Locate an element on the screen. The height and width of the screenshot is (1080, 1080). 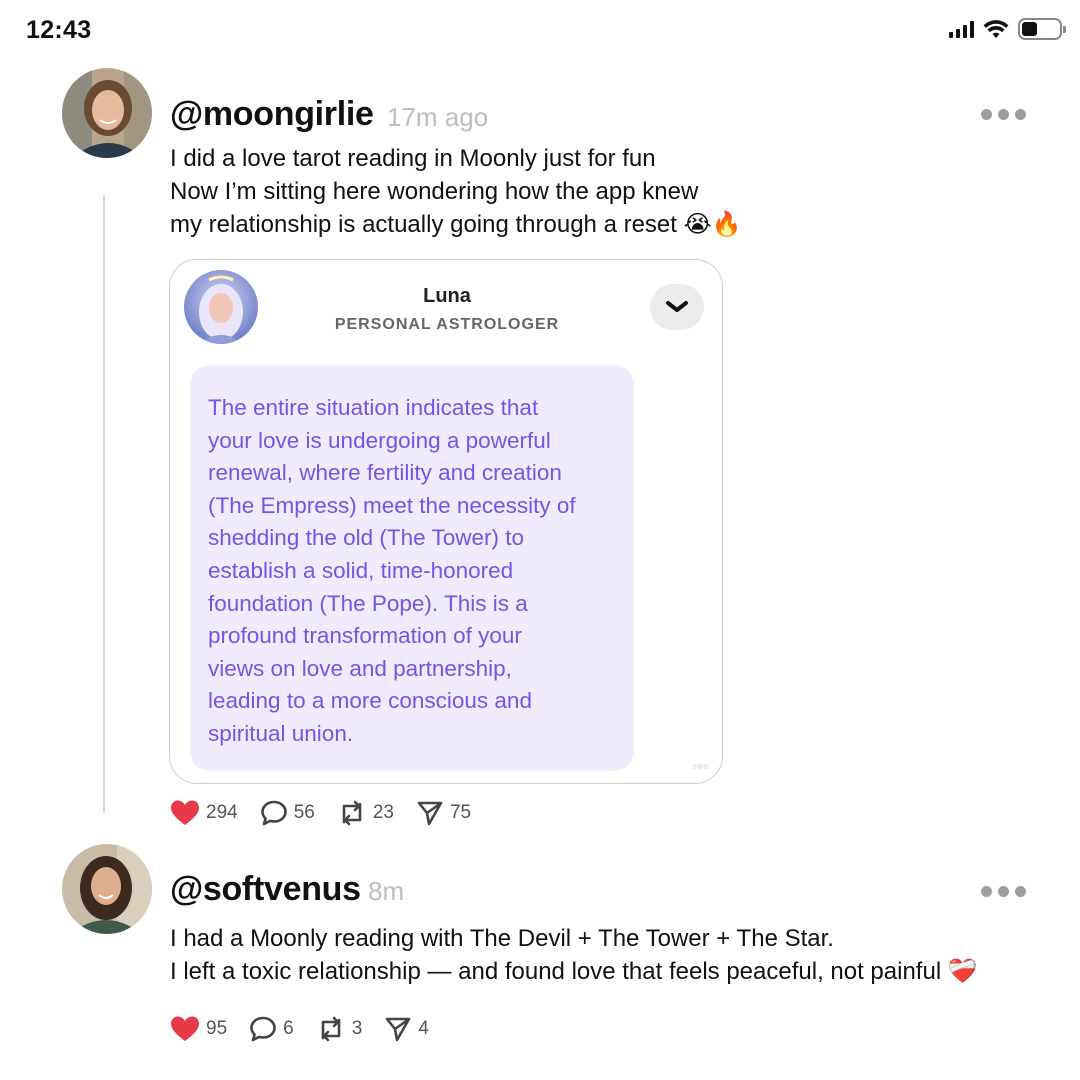
like-count: 95 is located at coordinates (217, 1028).